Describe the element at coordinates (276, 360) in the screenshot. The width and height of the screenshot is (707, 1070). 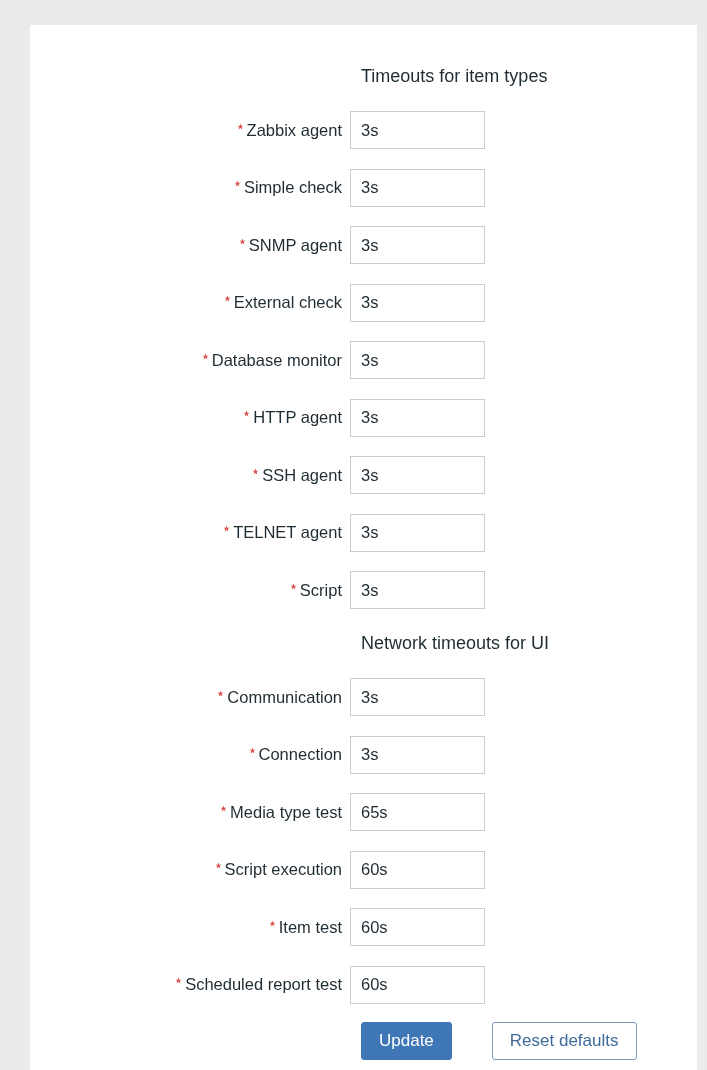
I see `field-label: Database monitor` at that location.